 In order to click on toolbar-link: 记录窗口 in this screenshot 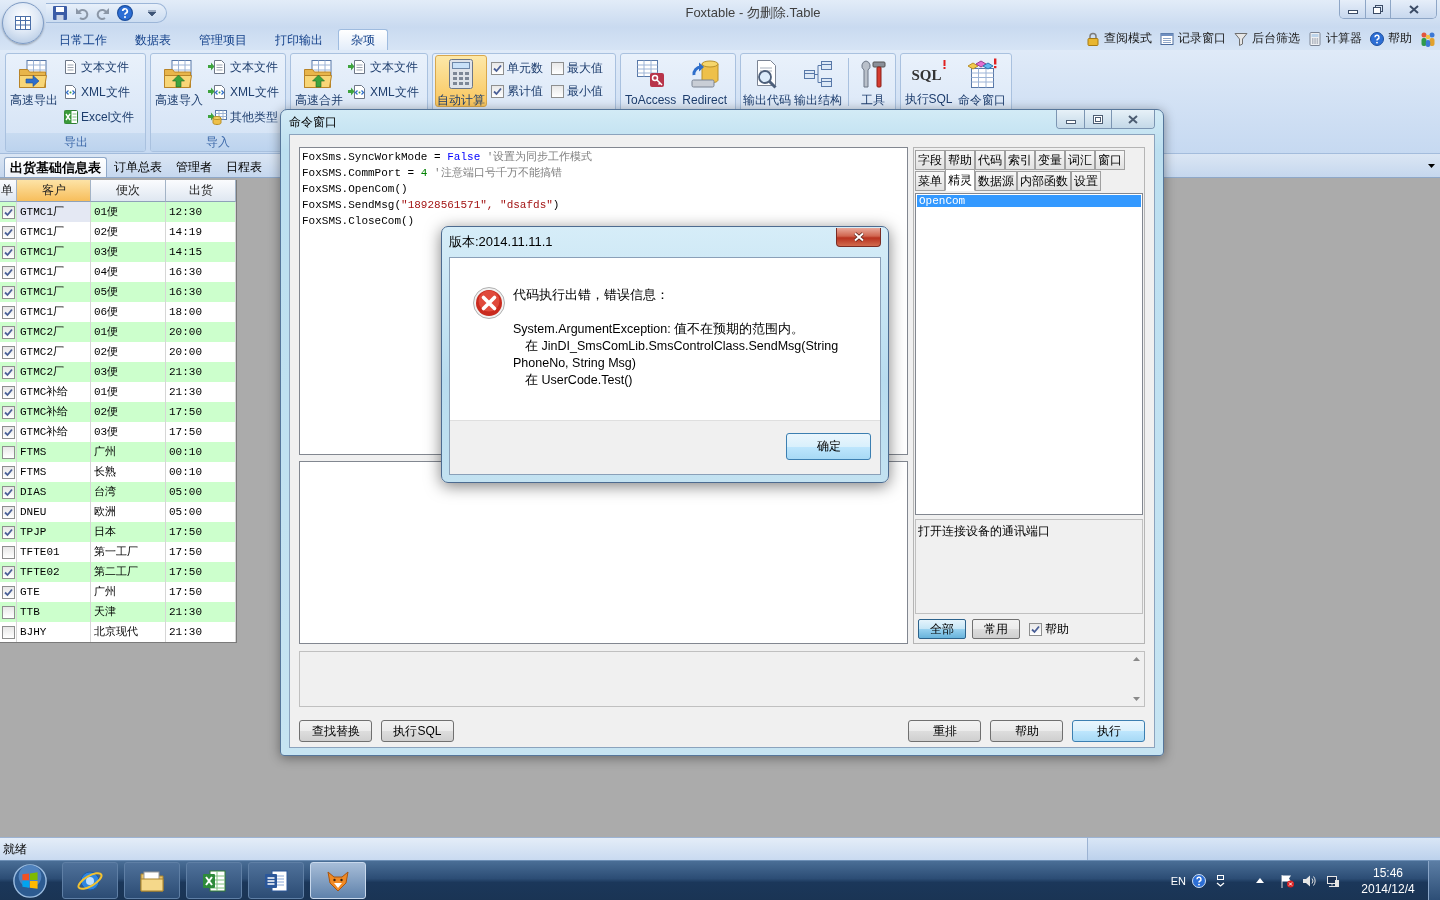, I will do `click(1193, 38)`.